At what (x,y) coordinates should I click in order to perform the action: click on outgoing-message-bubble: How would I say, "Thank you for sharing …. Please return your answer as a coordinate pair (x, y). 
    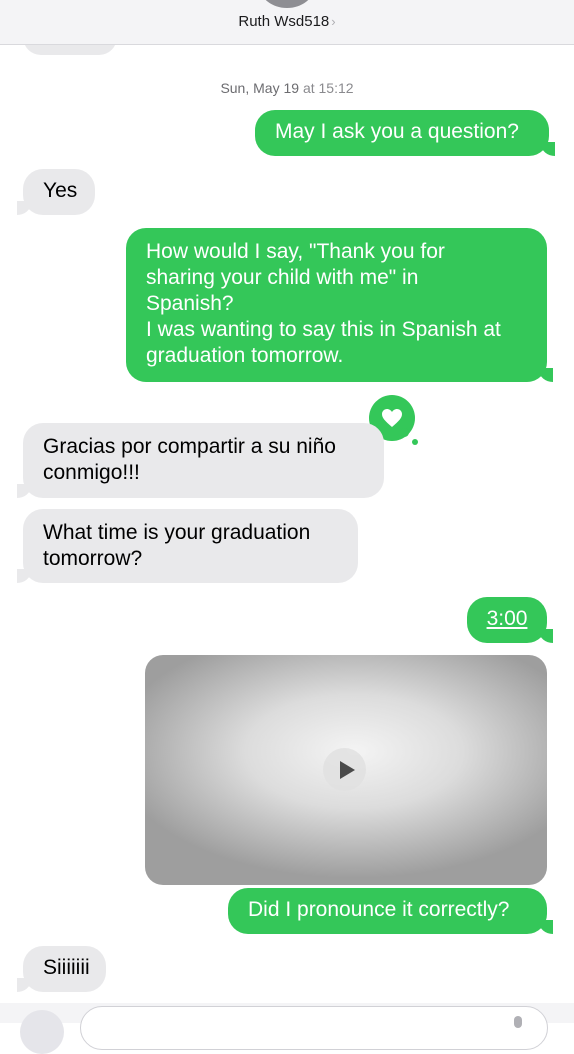
    Looking at the image, I should click on (339, 305).